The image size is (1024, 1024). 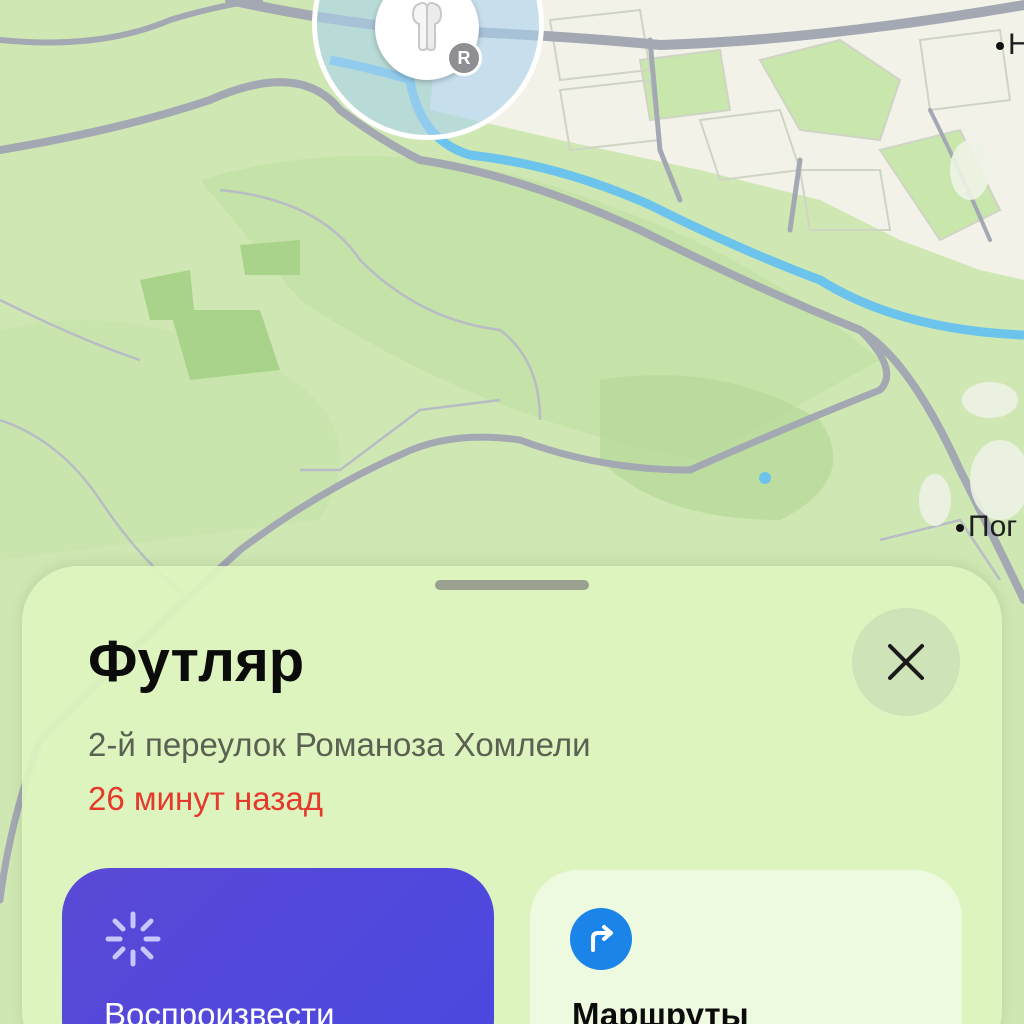 I want to click on close-icon, so click(x=906, y=662).